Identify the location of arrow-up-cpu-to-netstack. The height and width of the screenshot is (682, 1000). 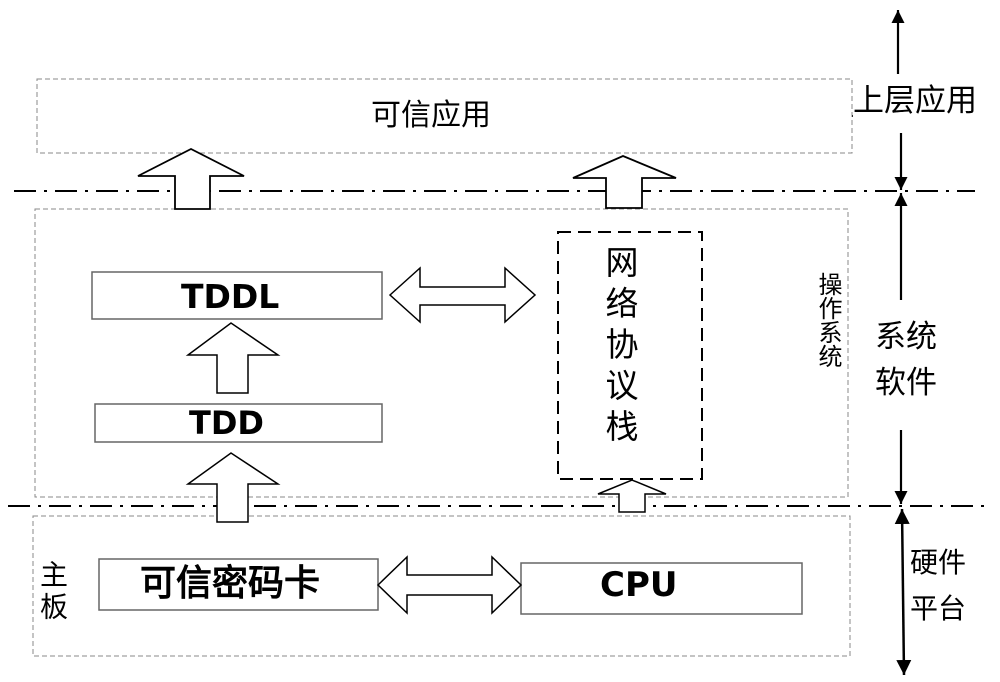
(632, 496).